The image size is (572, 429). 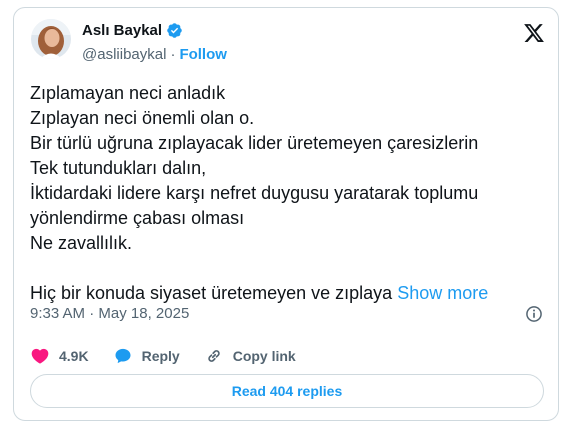 I want to click on tweet-line: Tek tutundukları dalın,, so click(x=118, y=168).